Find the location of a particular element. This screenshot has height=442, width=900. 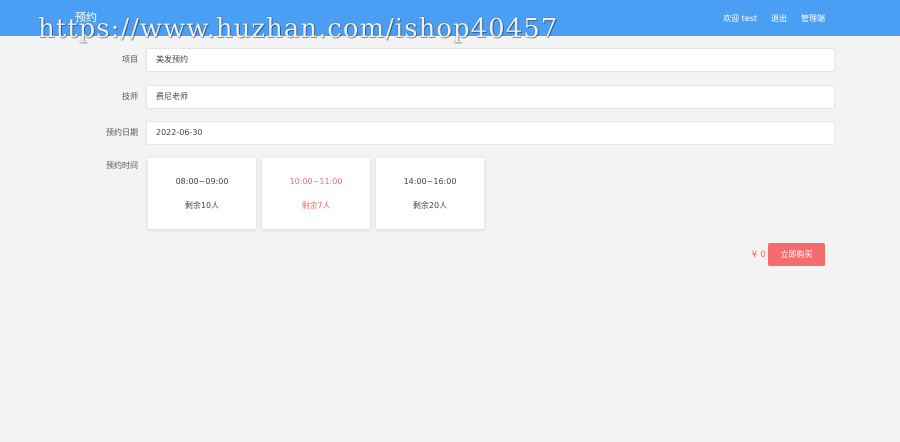

time-label: 预约时间 is located at coordinates (122, 165).